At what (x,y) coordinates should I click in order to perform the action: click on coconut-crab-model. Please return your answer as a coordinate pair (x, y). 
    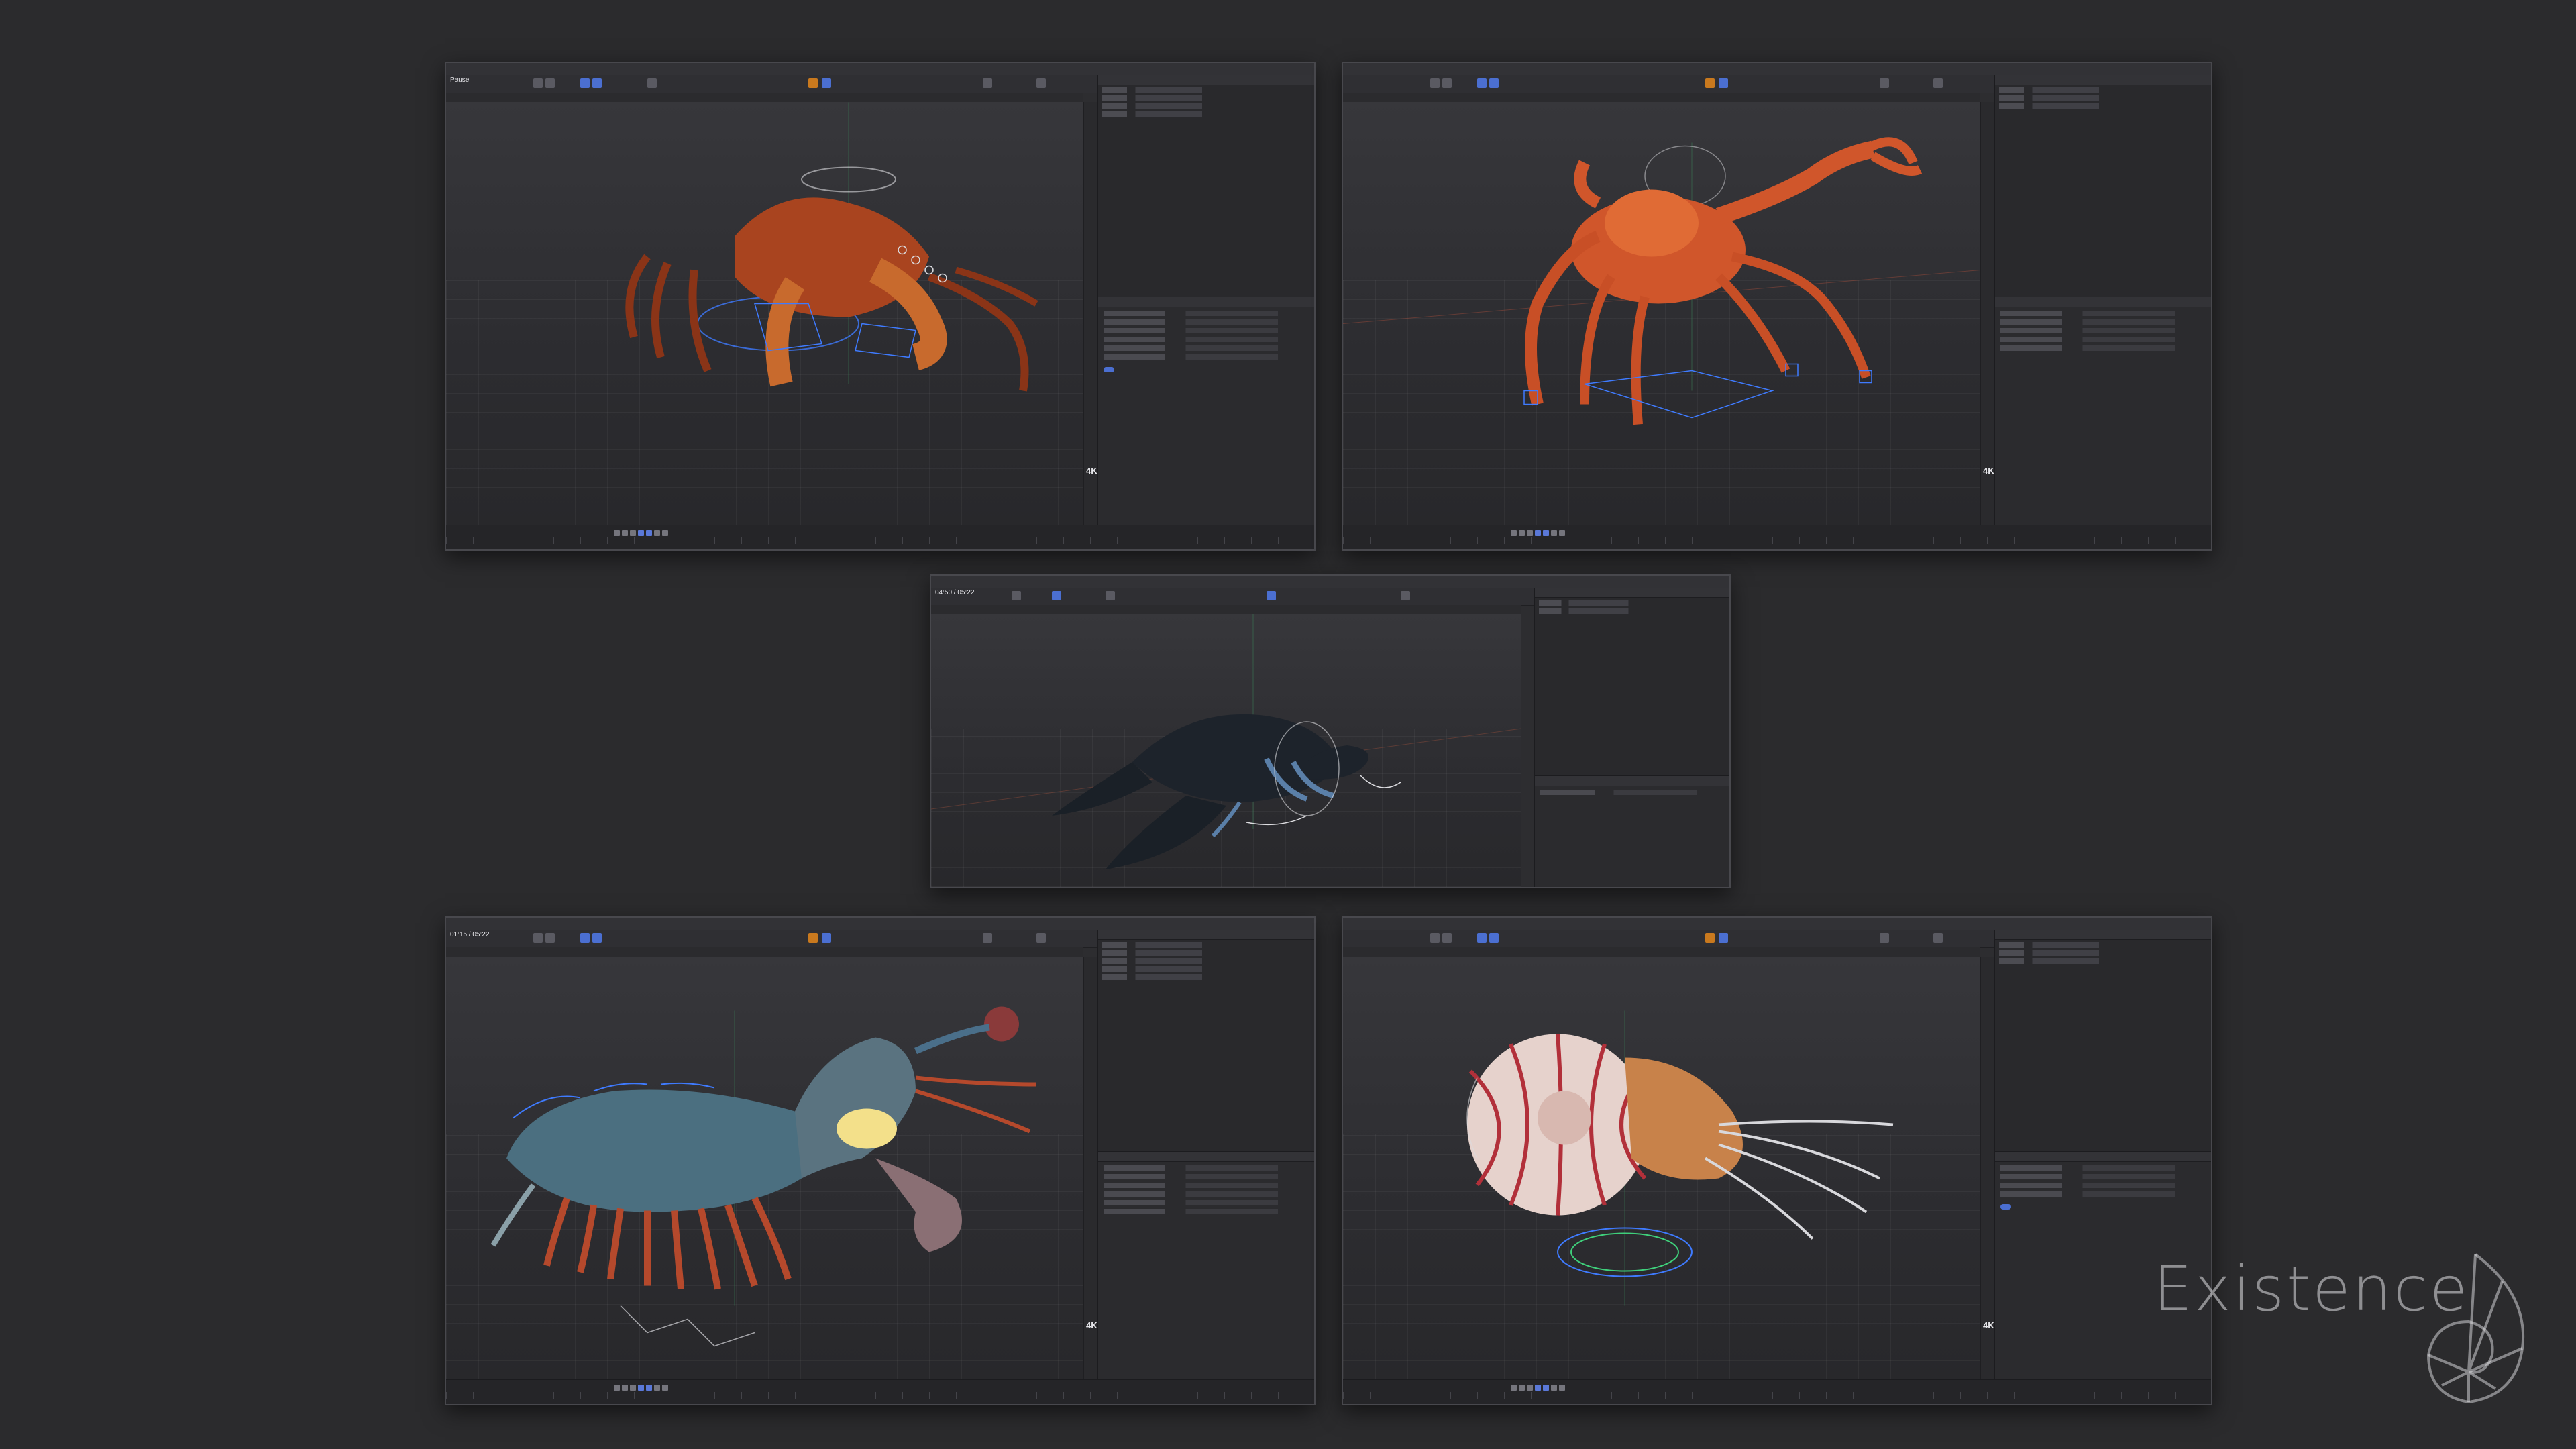
    Looking at the image, I should click on (764, 313).